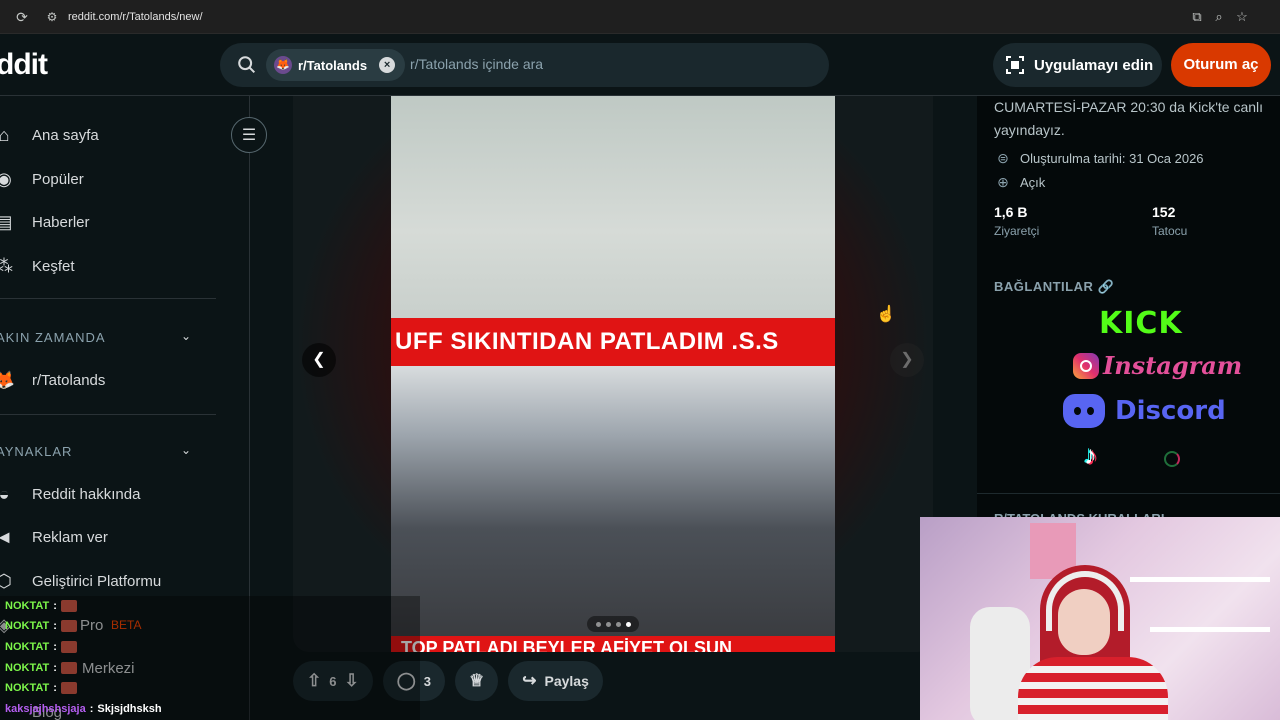  What do you see at coordinates (36, 451) in the screenshot?
I see `resources-section-title: AYNAKLAR` at bounding box center [36, 451].